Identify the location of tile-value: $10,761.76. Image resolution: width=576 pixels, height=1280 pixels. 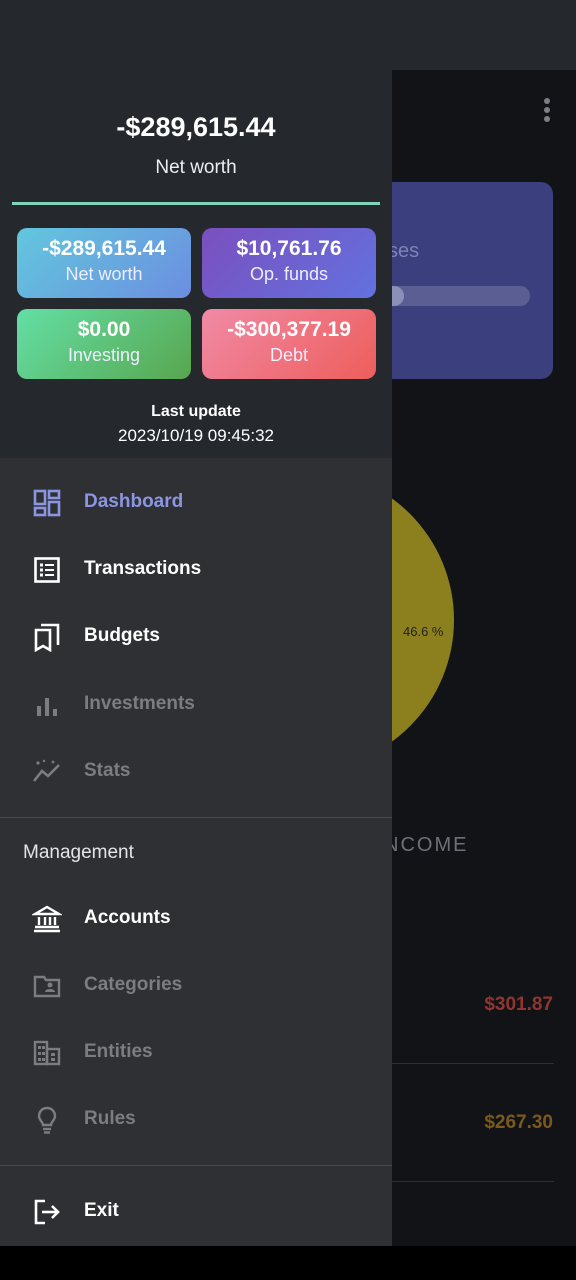
(289, 248).